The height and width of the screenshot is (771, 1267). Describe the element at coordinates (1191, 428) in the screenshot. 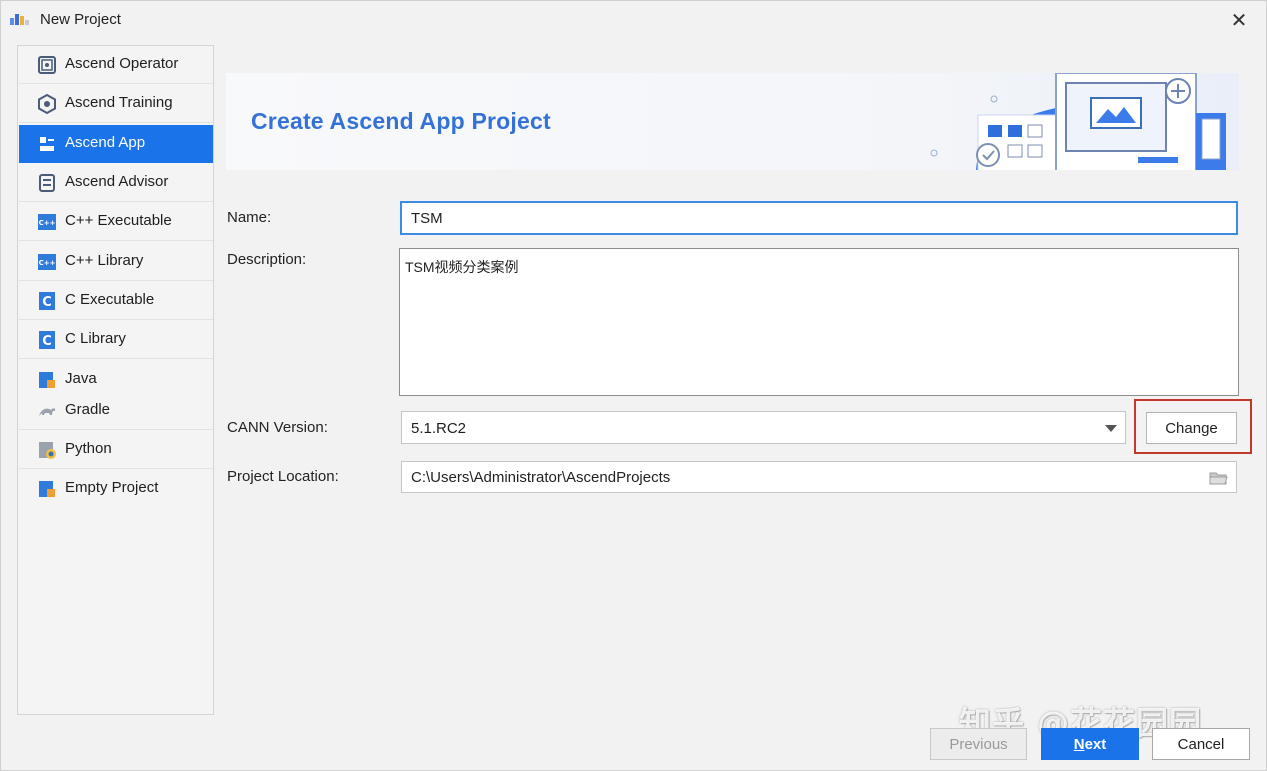

I see `change-button: Change` at that location.